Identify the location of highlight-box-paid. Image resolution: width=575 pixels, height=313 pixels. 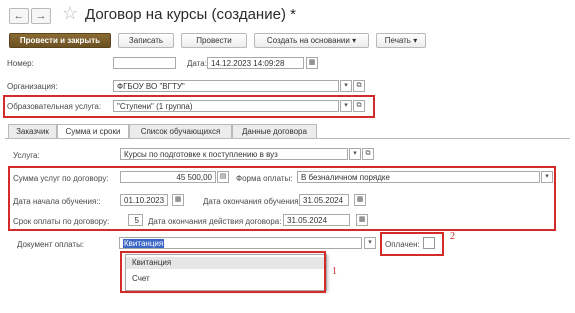
(412, 244).